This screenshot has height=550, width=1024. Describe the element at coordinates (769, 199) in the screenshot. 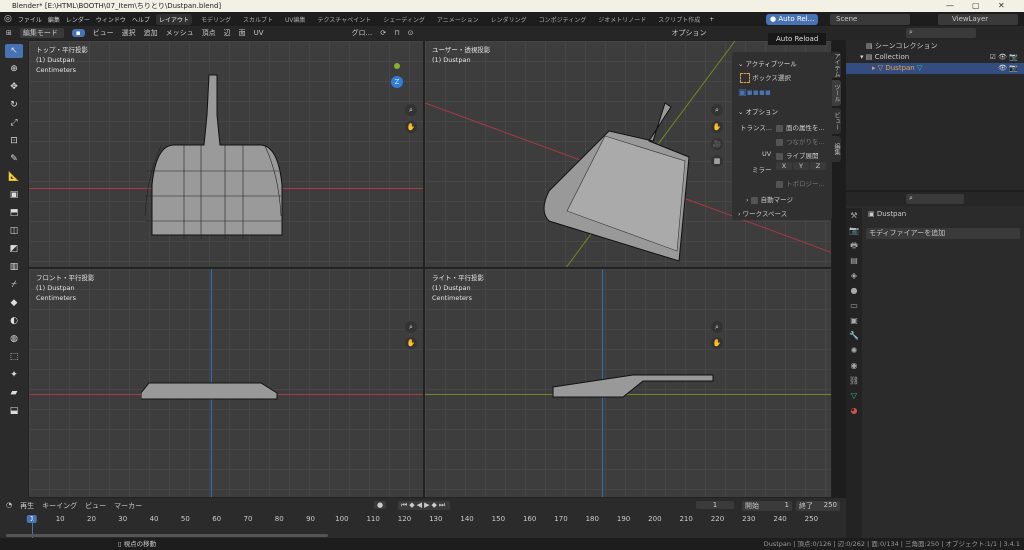

I see `auto-merge-header: › 自動マージ` at that location.